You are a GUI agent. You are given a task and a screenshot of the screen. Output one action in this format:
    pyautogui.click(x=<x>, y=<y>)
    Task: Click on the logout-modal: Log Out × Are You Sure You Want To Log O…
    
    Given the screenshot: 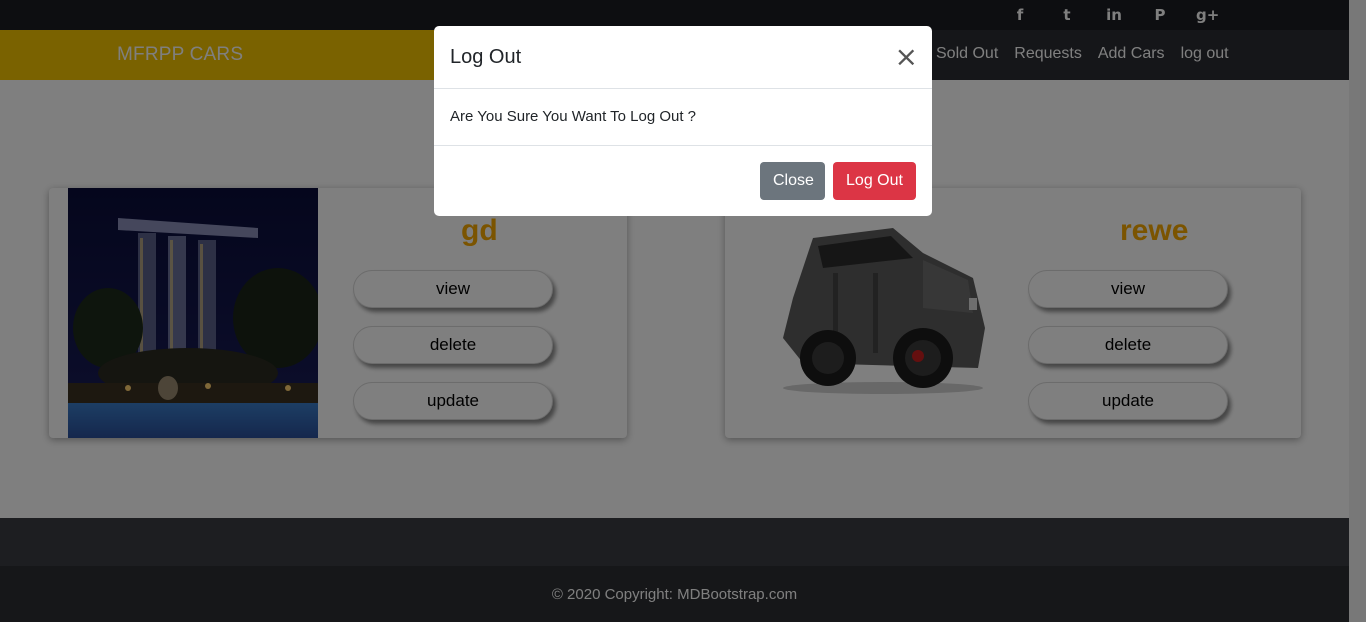 What is the action you would take?
    pyautogui.click(x=683, y=121)
    